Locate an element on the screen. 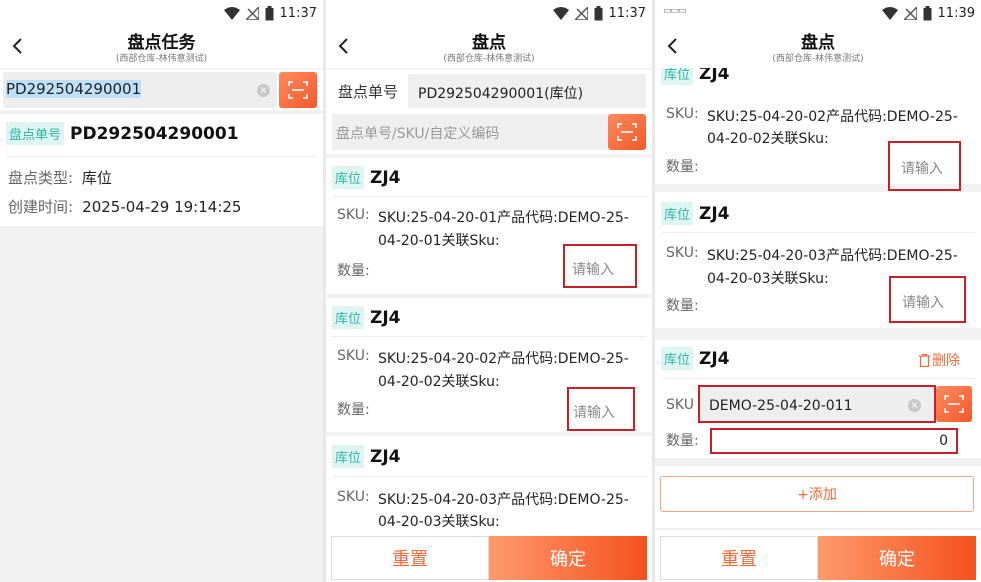 The width and height of the screenshot is (981, 582). search-bar: PD292504290001 × is located at coordinates (161, 90).